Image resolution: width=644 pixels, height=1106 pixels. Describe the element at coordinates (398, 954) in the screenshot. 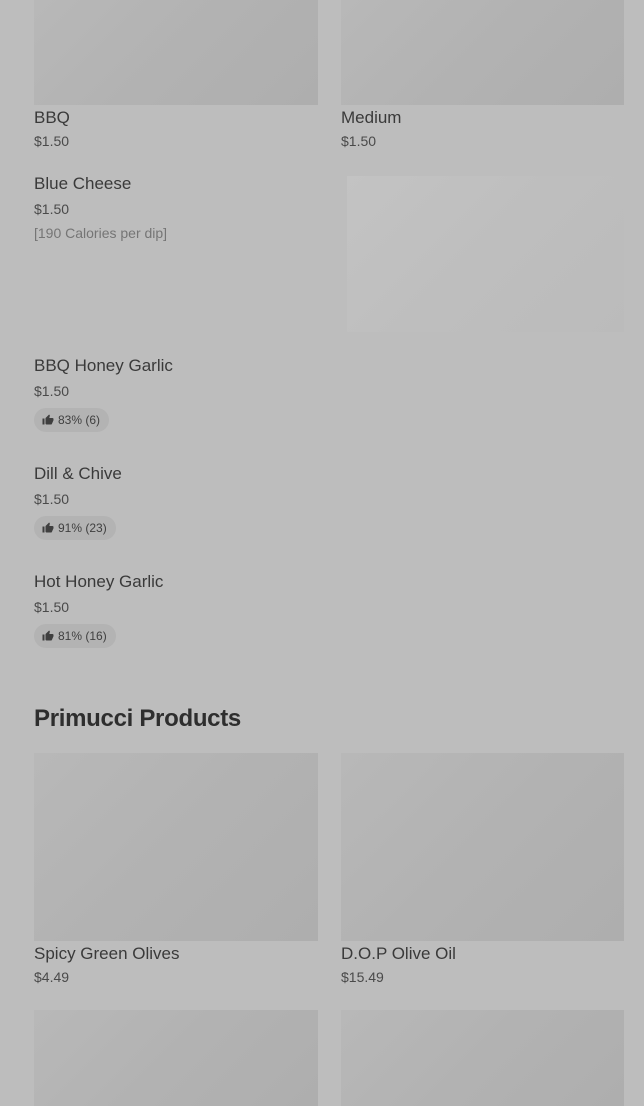

I see `product-name-dop-olive-oil: D.O.P Olive Oil` at that location.